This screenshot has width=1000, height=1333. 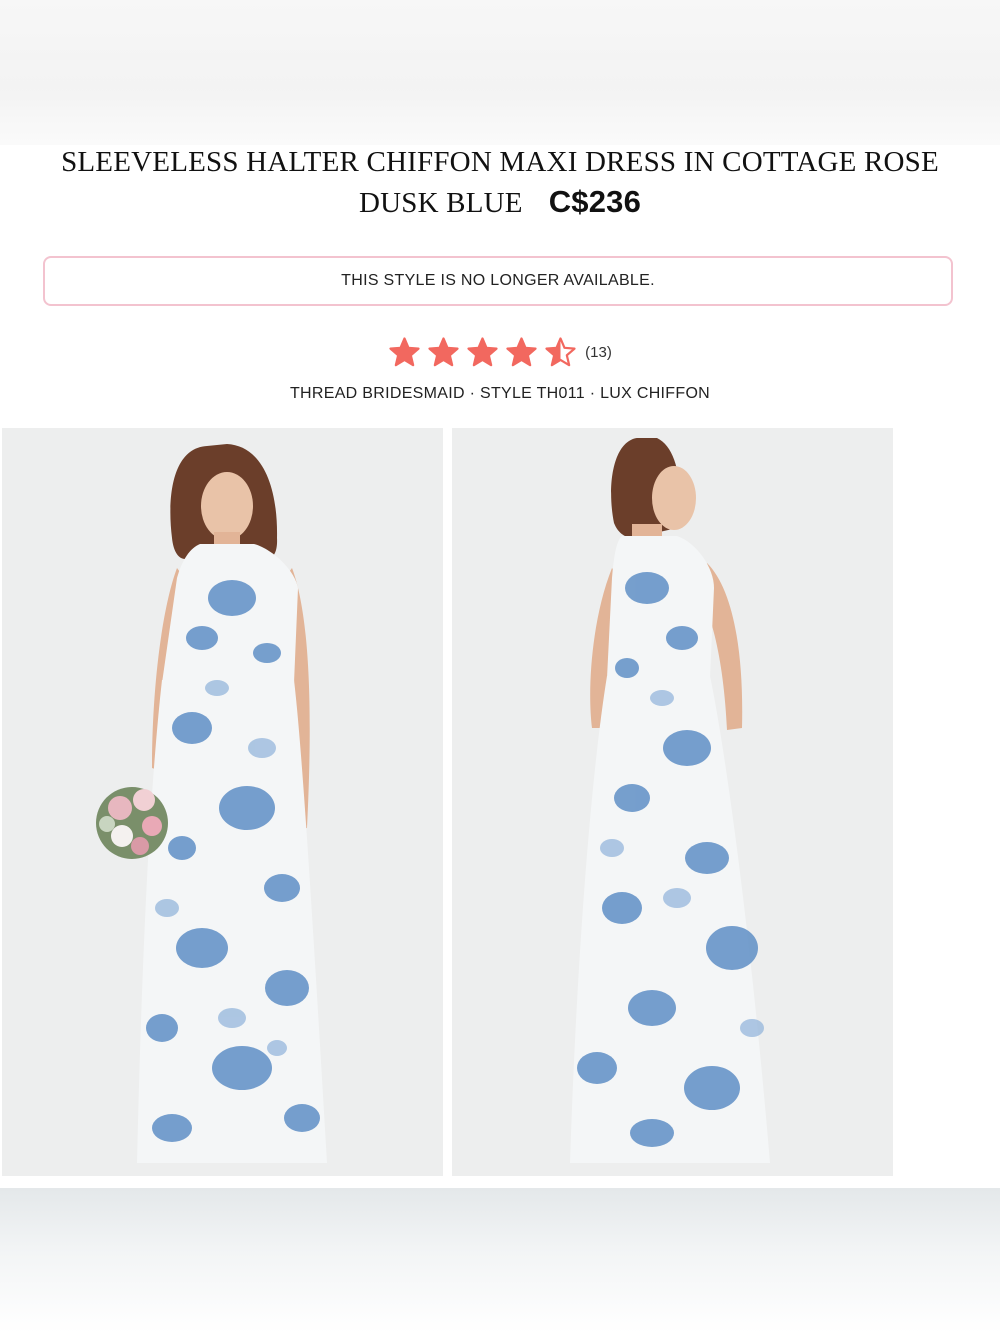 I want to click on product-title-line2: DUSK BLUE, so click(x=440, y=203).